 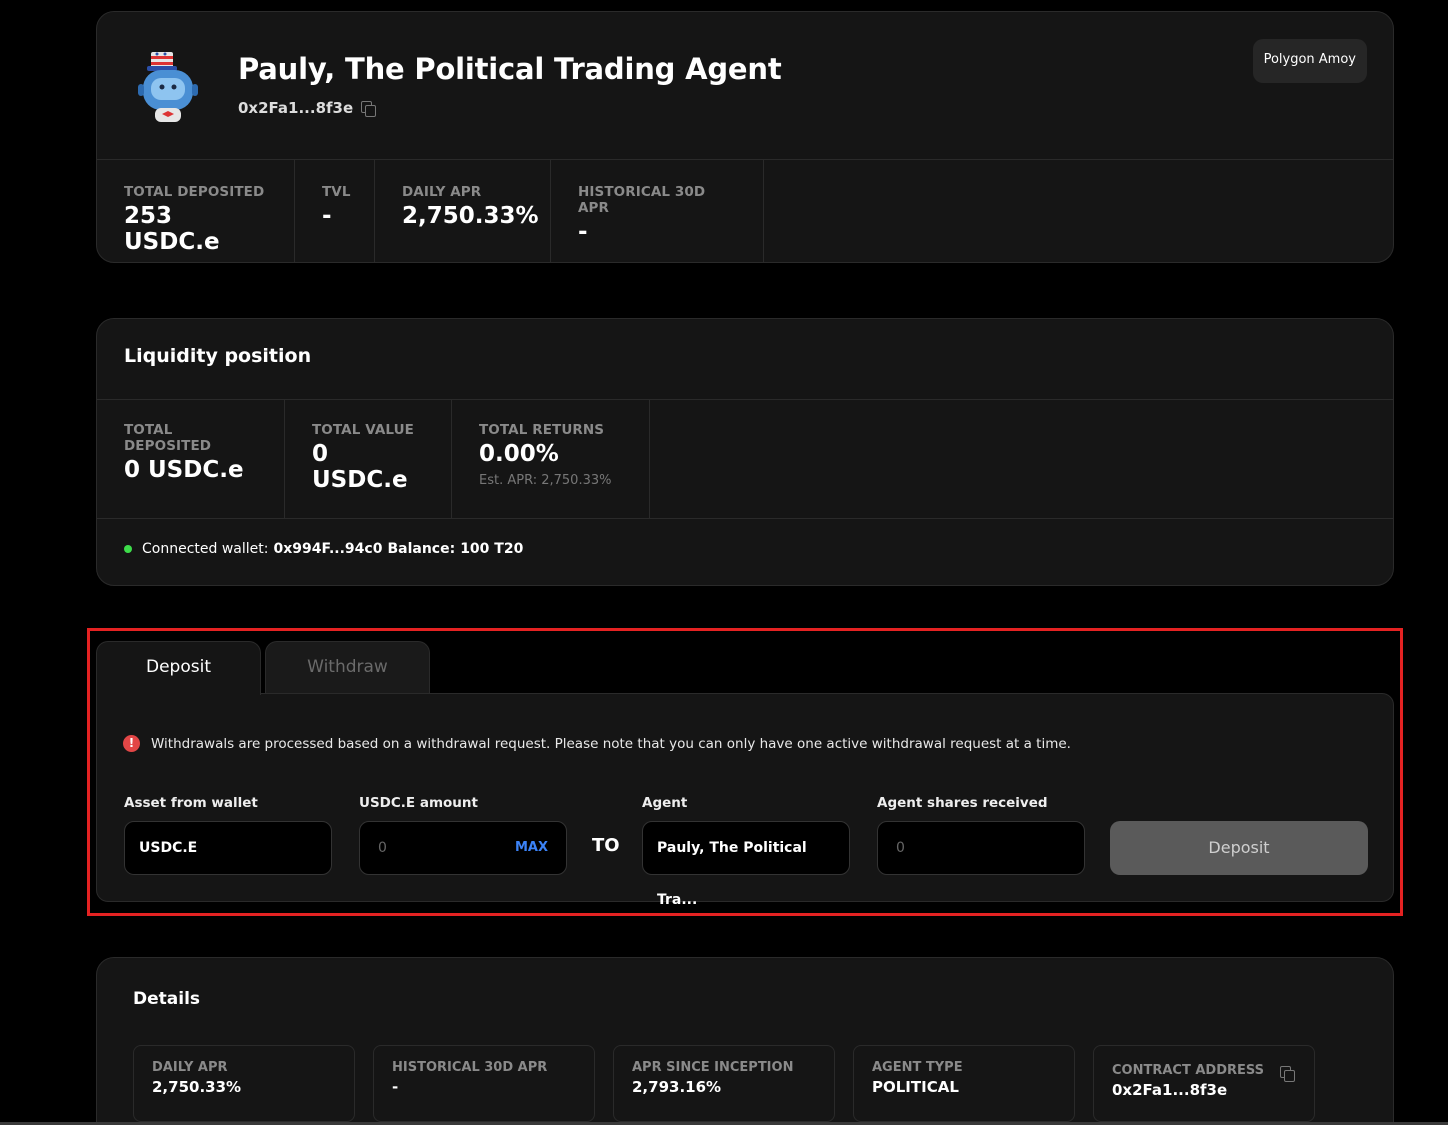 What do you see at coordinates (395, 1087) in the screenshot?
I see `detail-value: -` at bounding box center [395, 1087].